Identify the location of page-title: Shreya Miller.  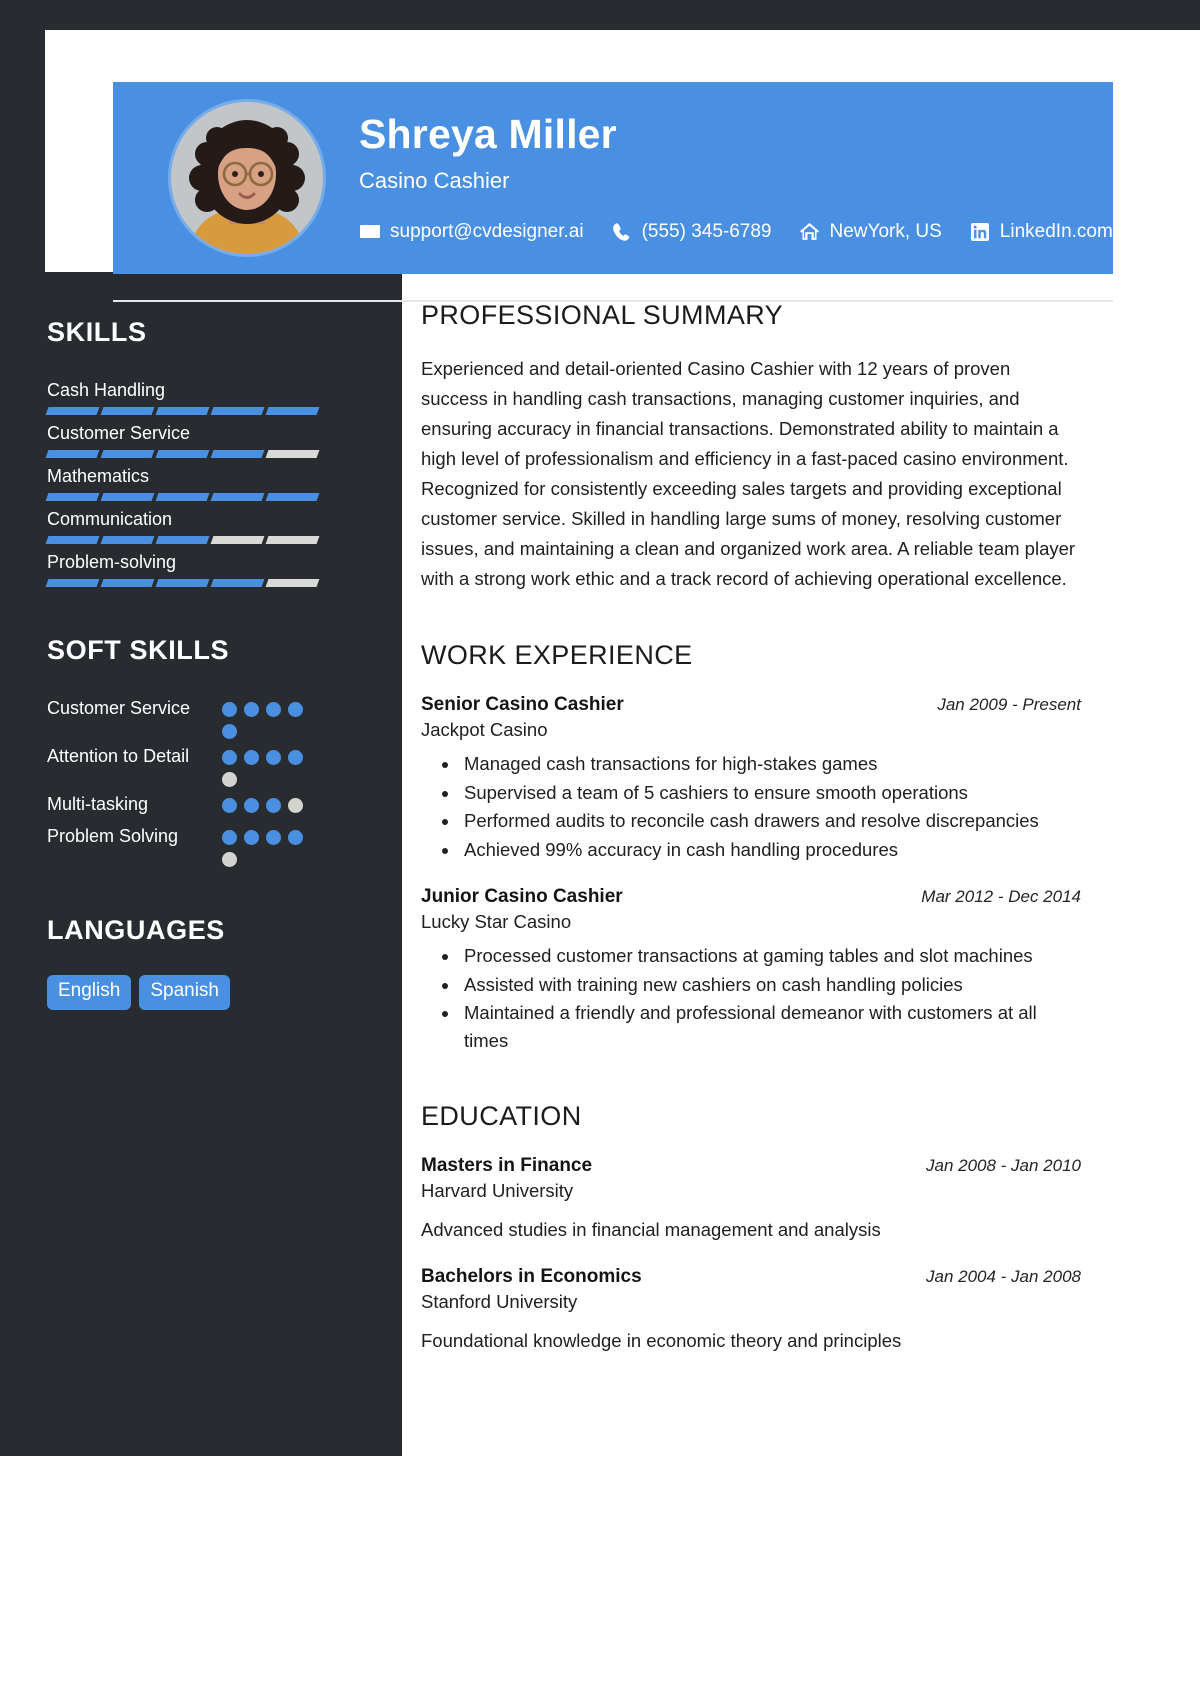
(488, 134).